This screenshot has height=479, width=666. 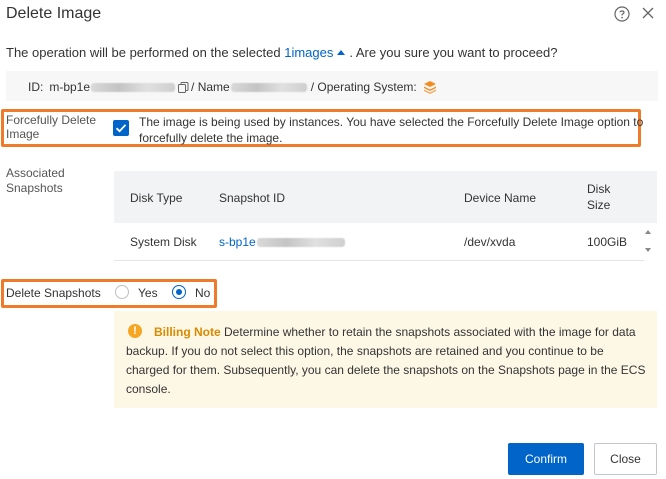 I want to click on image-id: m-bp1e, so click(x=70, y=87).